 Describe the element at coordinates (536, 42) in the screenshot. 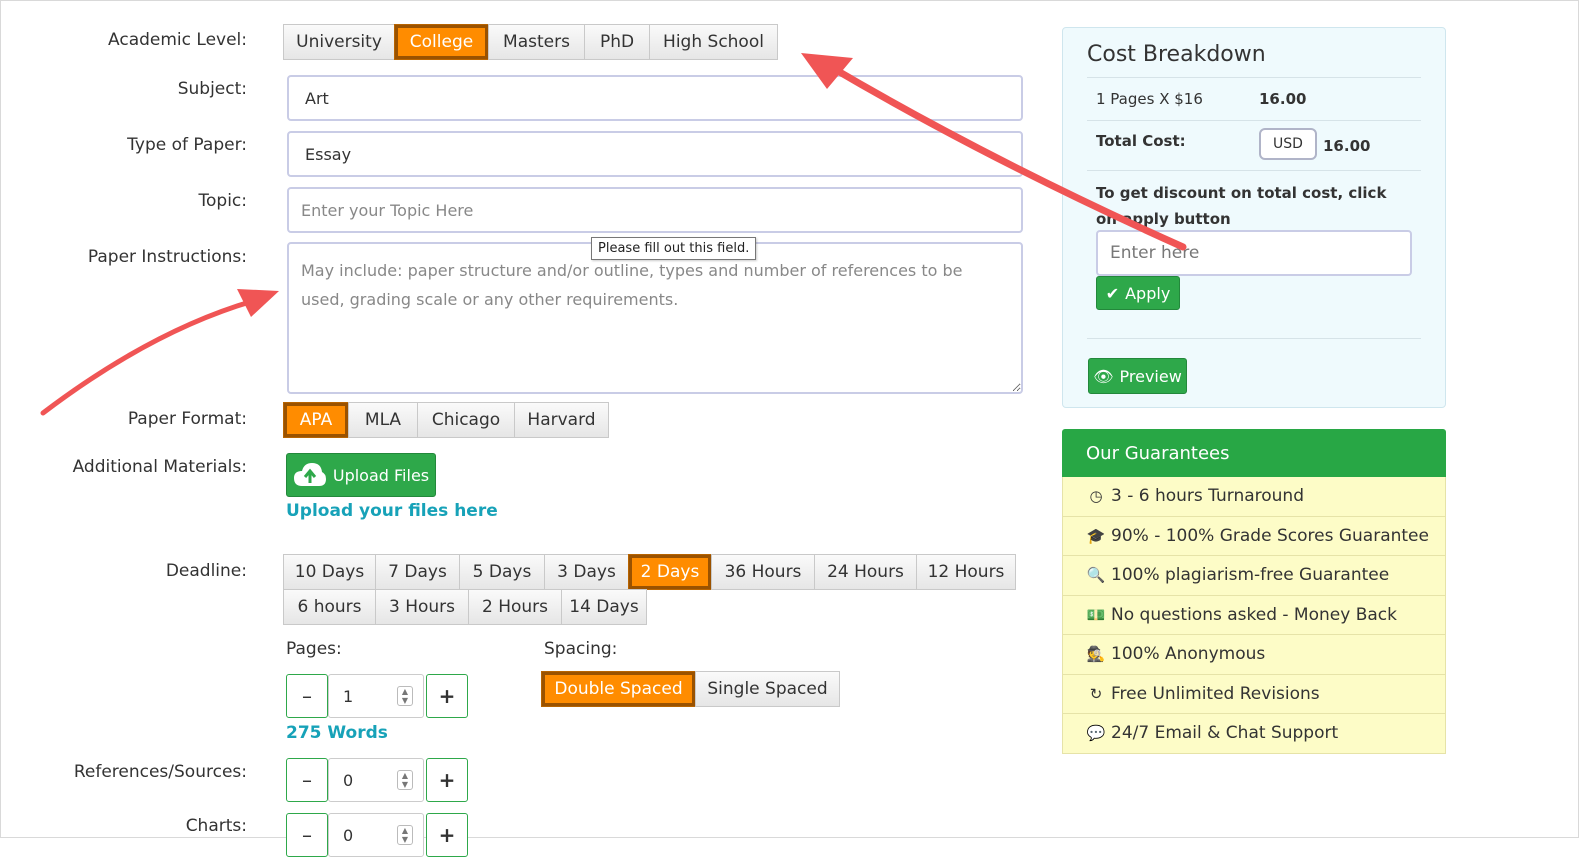

I see `level-masters: Masters` at that location.